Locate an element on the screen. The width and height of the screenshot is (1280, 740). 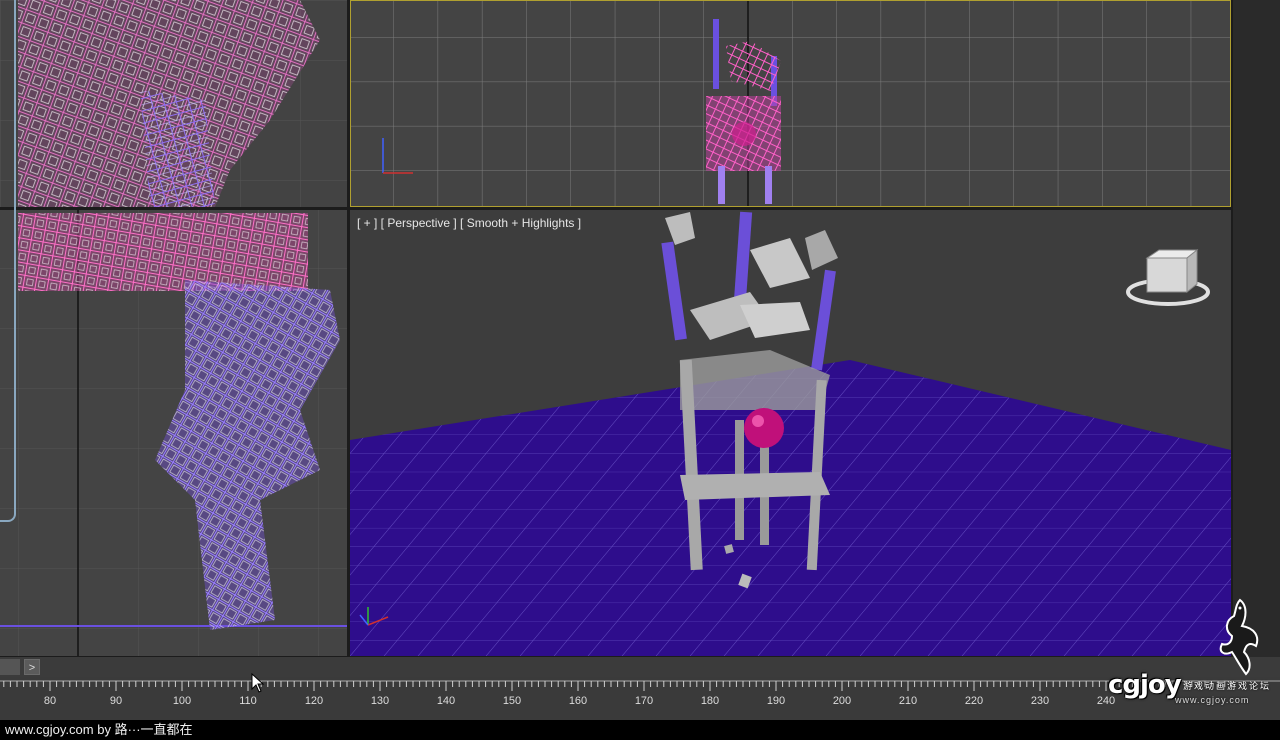
timeline-tick-label: 210 is located at coordinates (908, 701).